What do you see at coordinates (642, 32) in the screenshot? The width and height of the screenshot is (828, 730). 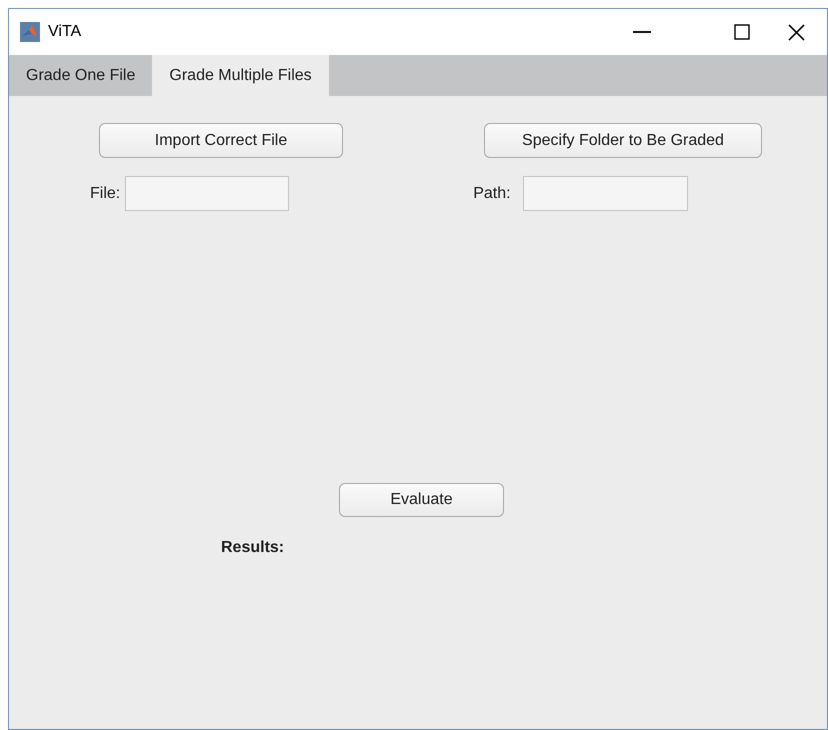 I see `minimize-icon` at bounding box center [642, 32].